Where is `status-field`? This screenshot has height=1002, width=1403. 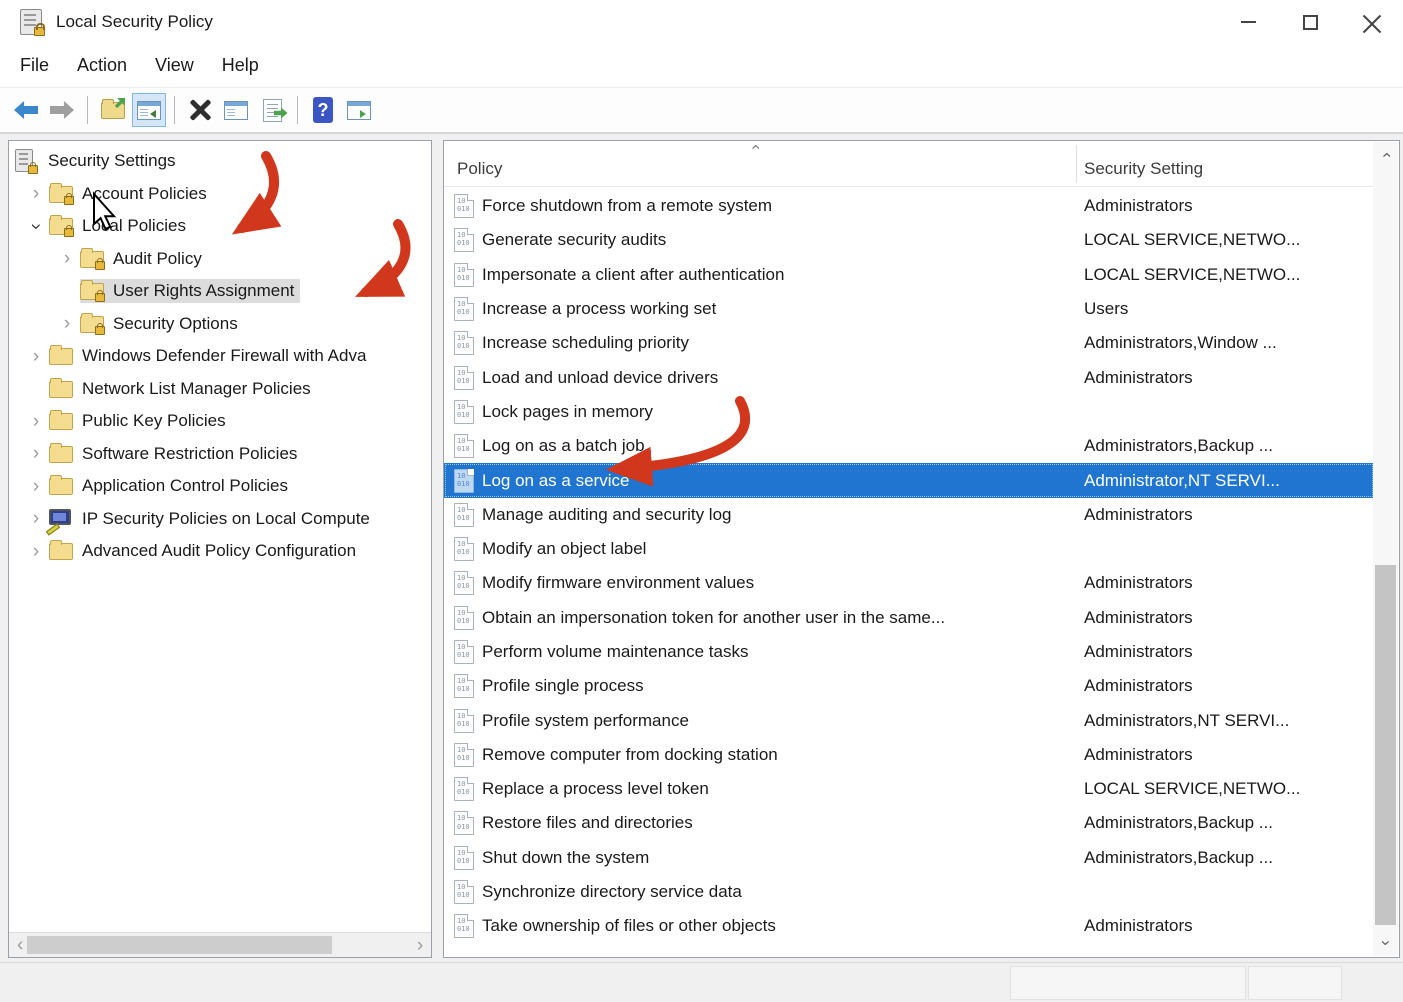
status-field is located at coordinates (1128, 983).